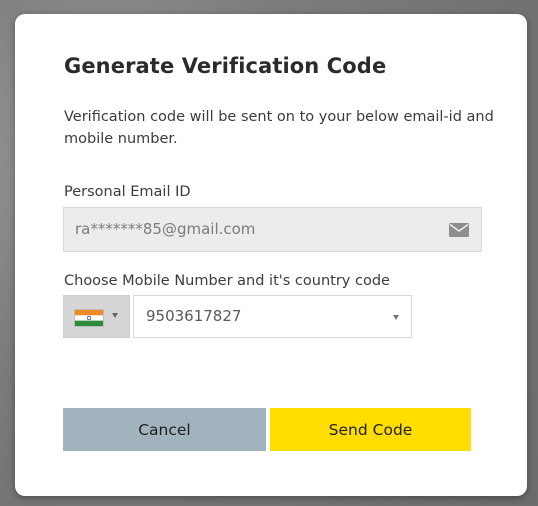  What do you see at coordinates (194, 316) in the screenshot?
I see `mobile-number-value: 9503617827` at bounding box center [194, 316].